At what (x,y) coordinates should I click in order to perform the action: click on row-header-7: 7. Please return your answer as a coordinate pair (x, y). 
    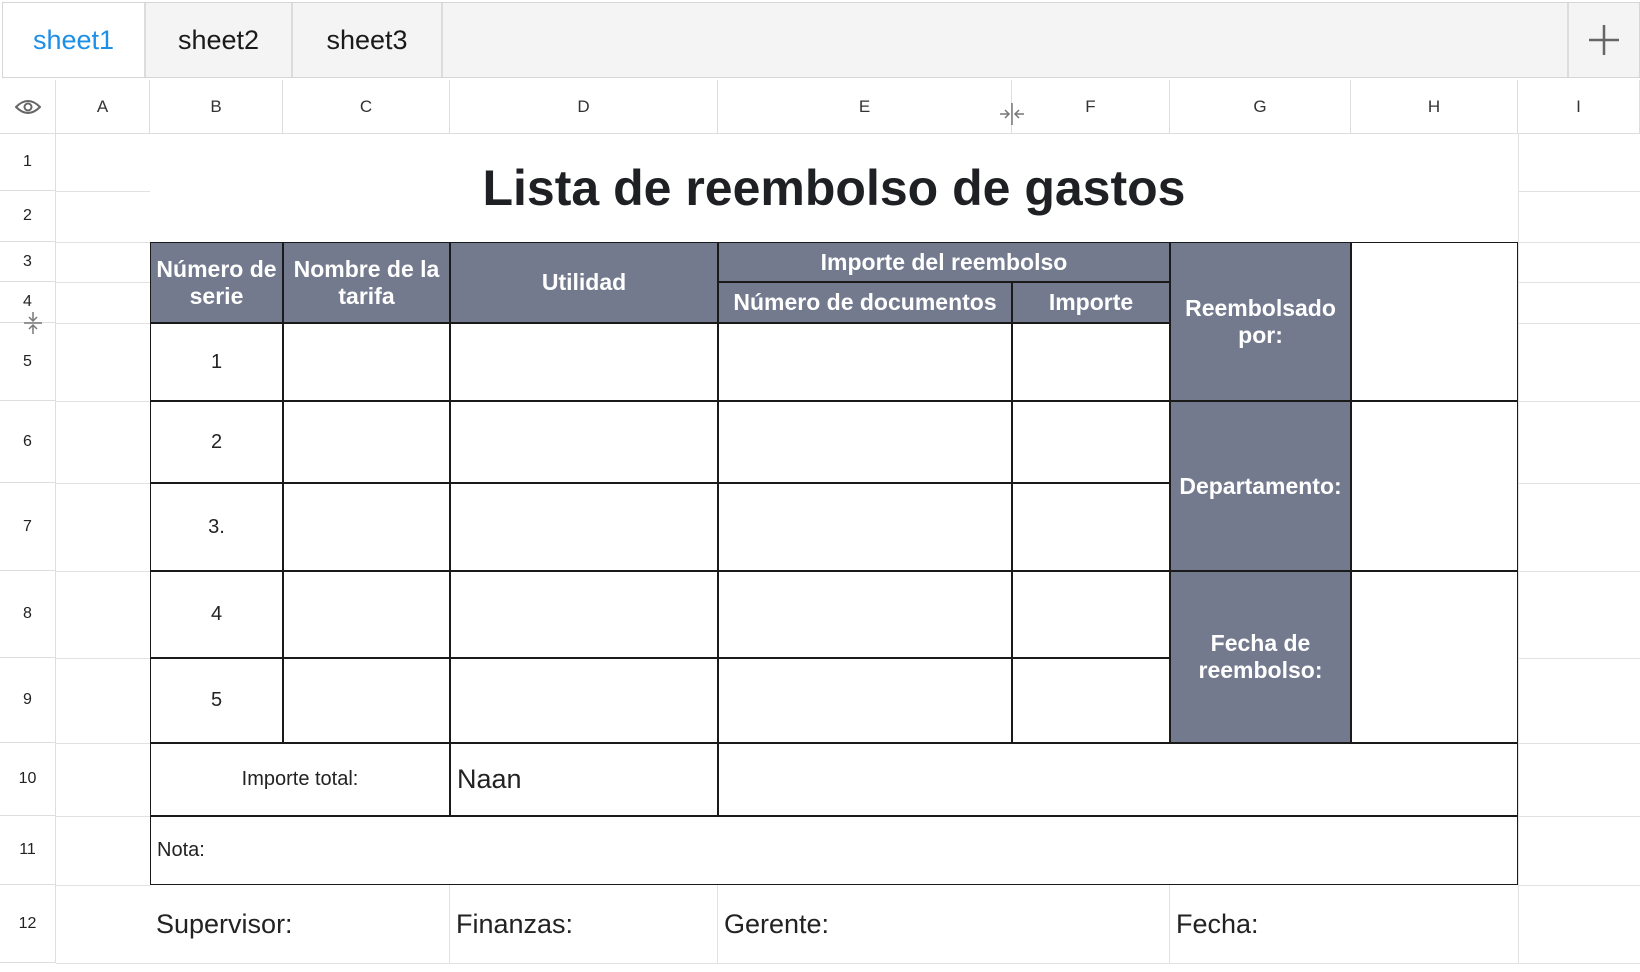
    Looking at the image, I should click on (28, 527).